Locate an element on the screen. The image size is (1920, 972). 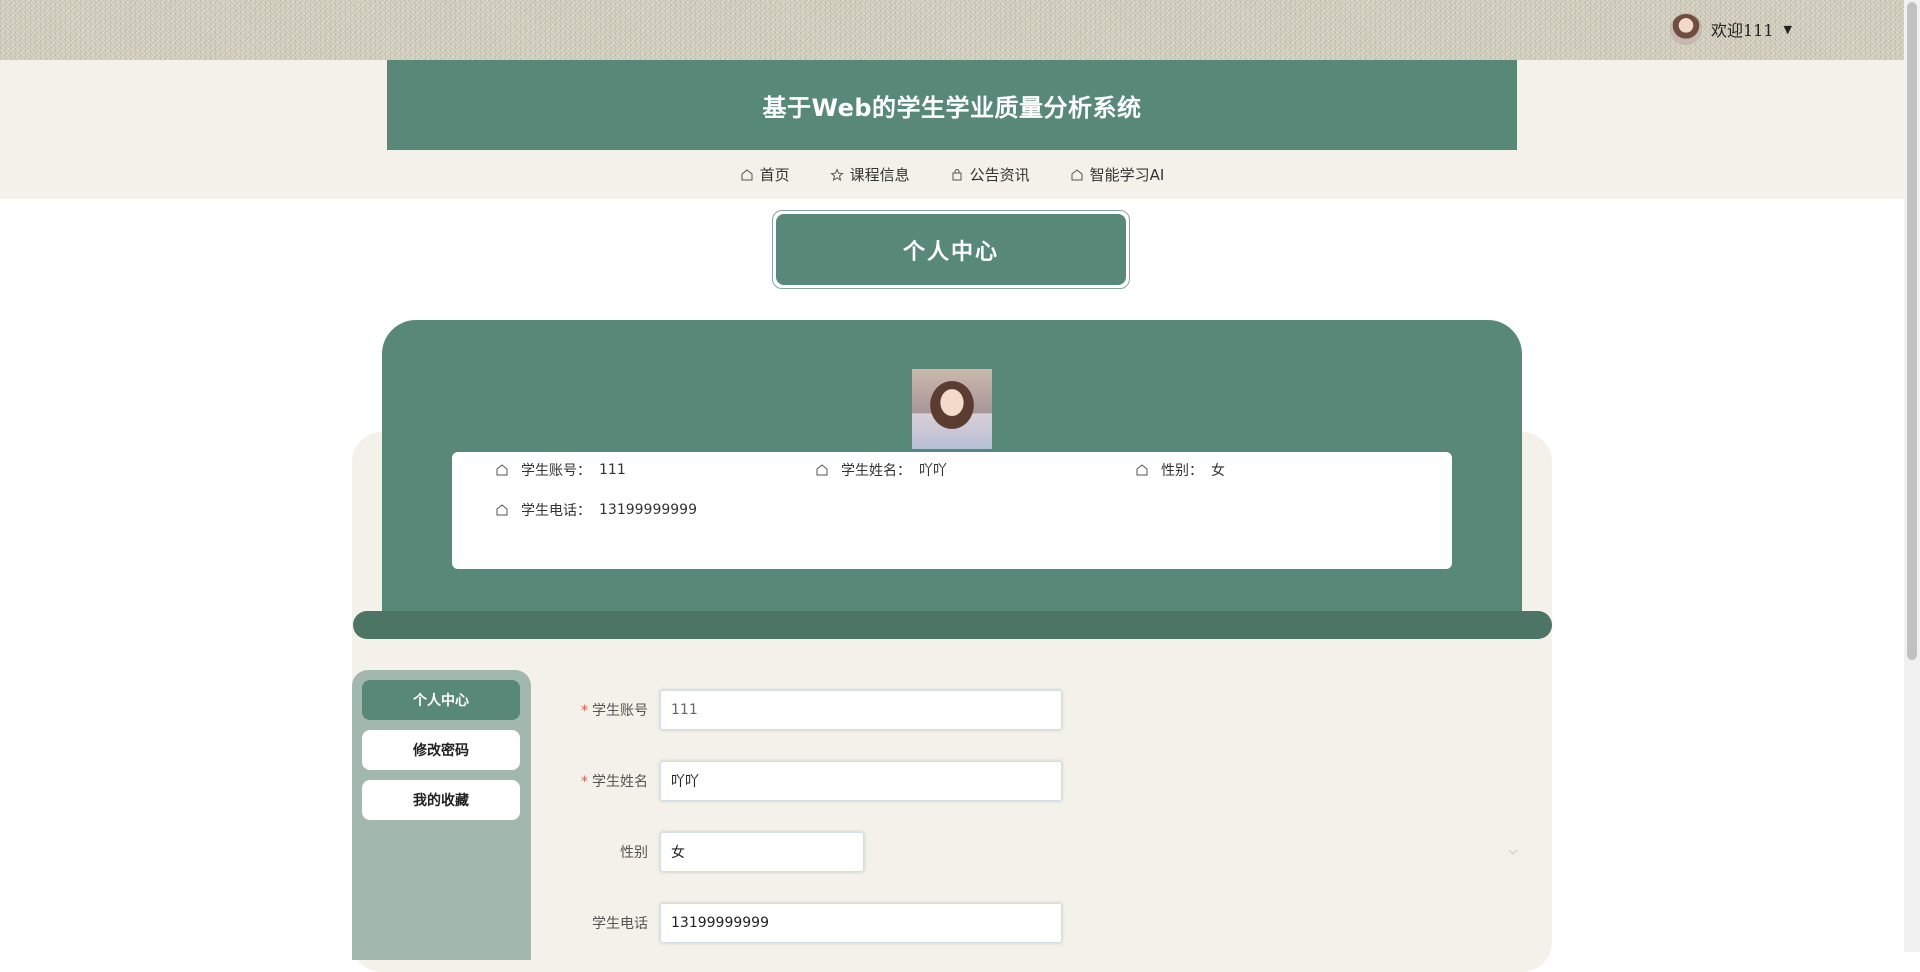
profile-info-value: 111 is located at coordinates (612, 470).